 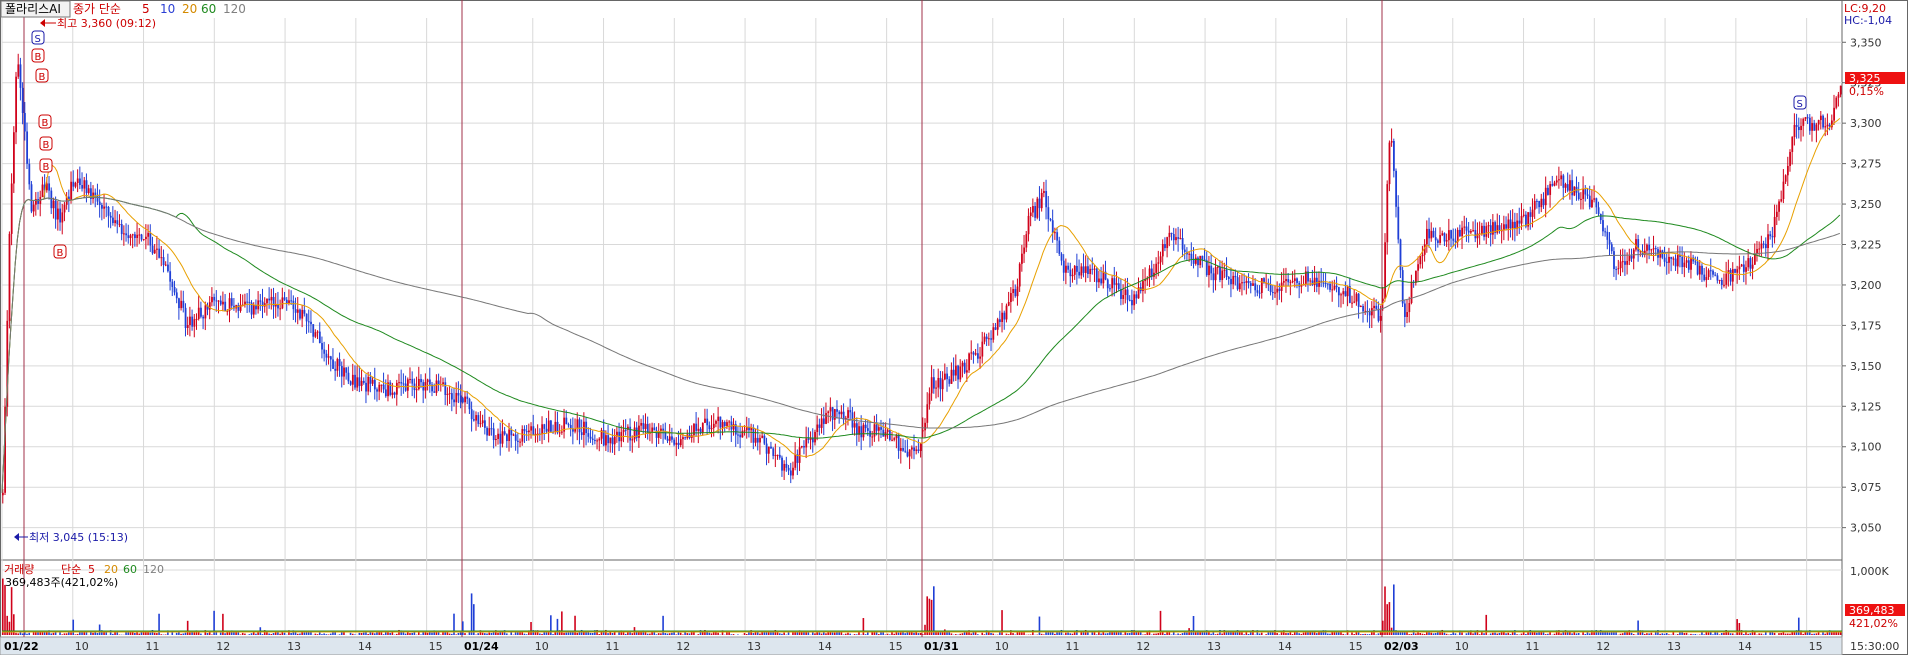 What do you see at coordinates (33, 9) in the screenshot?
I see `stock-name: 폴라리스AI` at bounding box center [33, 9].